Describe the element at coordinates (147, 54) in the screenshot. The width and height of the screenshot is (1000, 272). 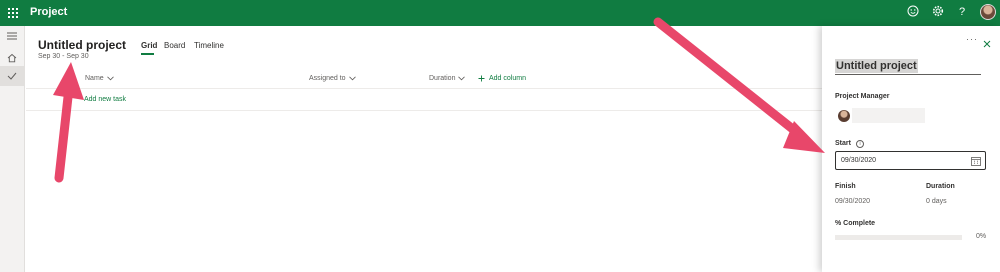
I see `active-tab-indicator` at that location.